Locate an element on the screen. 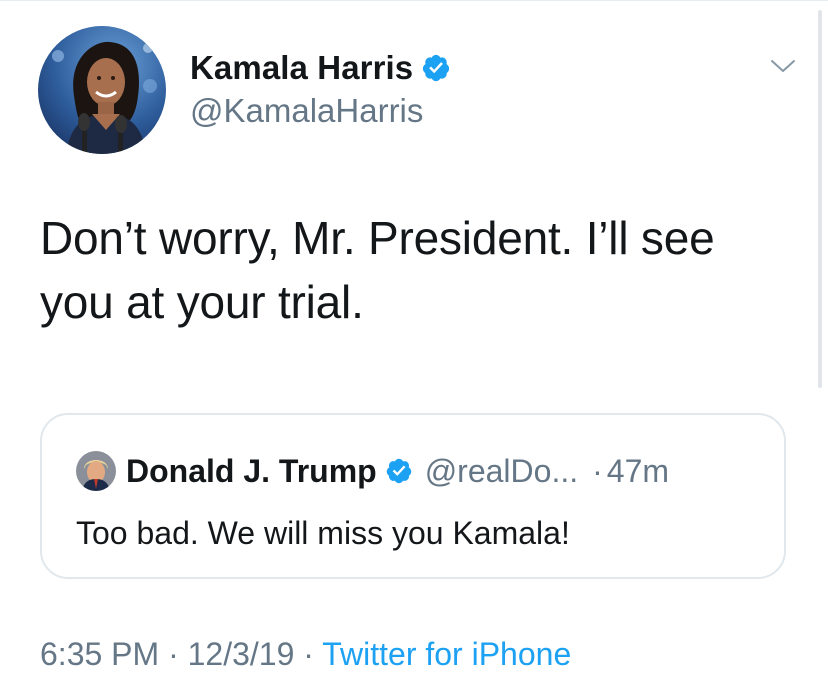 This screenshot has height=684, width=828. display-name: Kamala Harris is located at coordinates (301, 68).